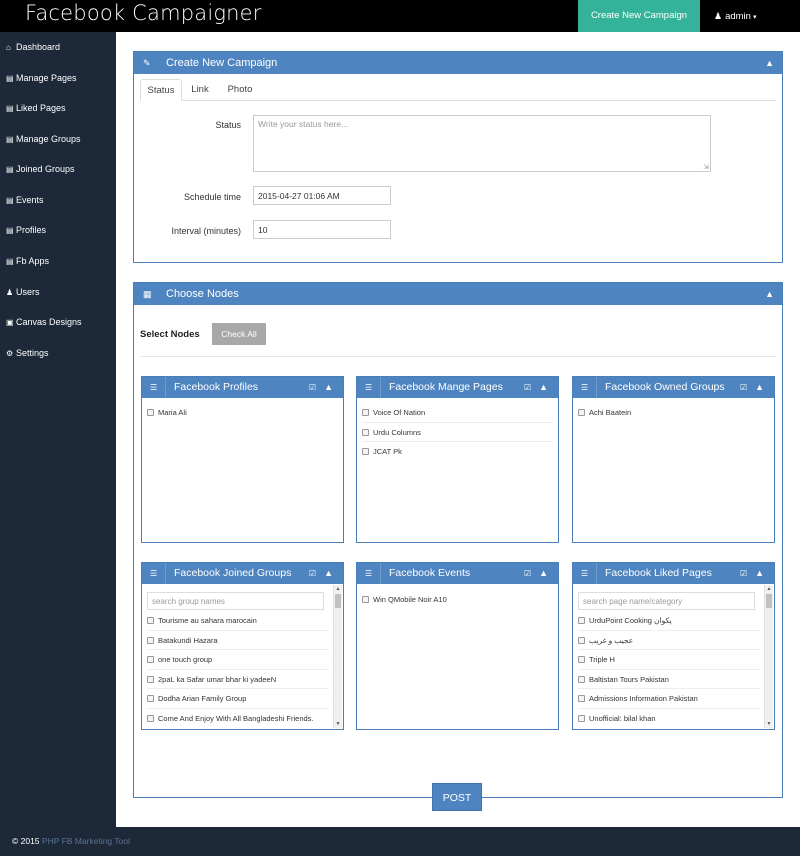  I want to click on search-page-input: search page name/category, so click(666, 601).